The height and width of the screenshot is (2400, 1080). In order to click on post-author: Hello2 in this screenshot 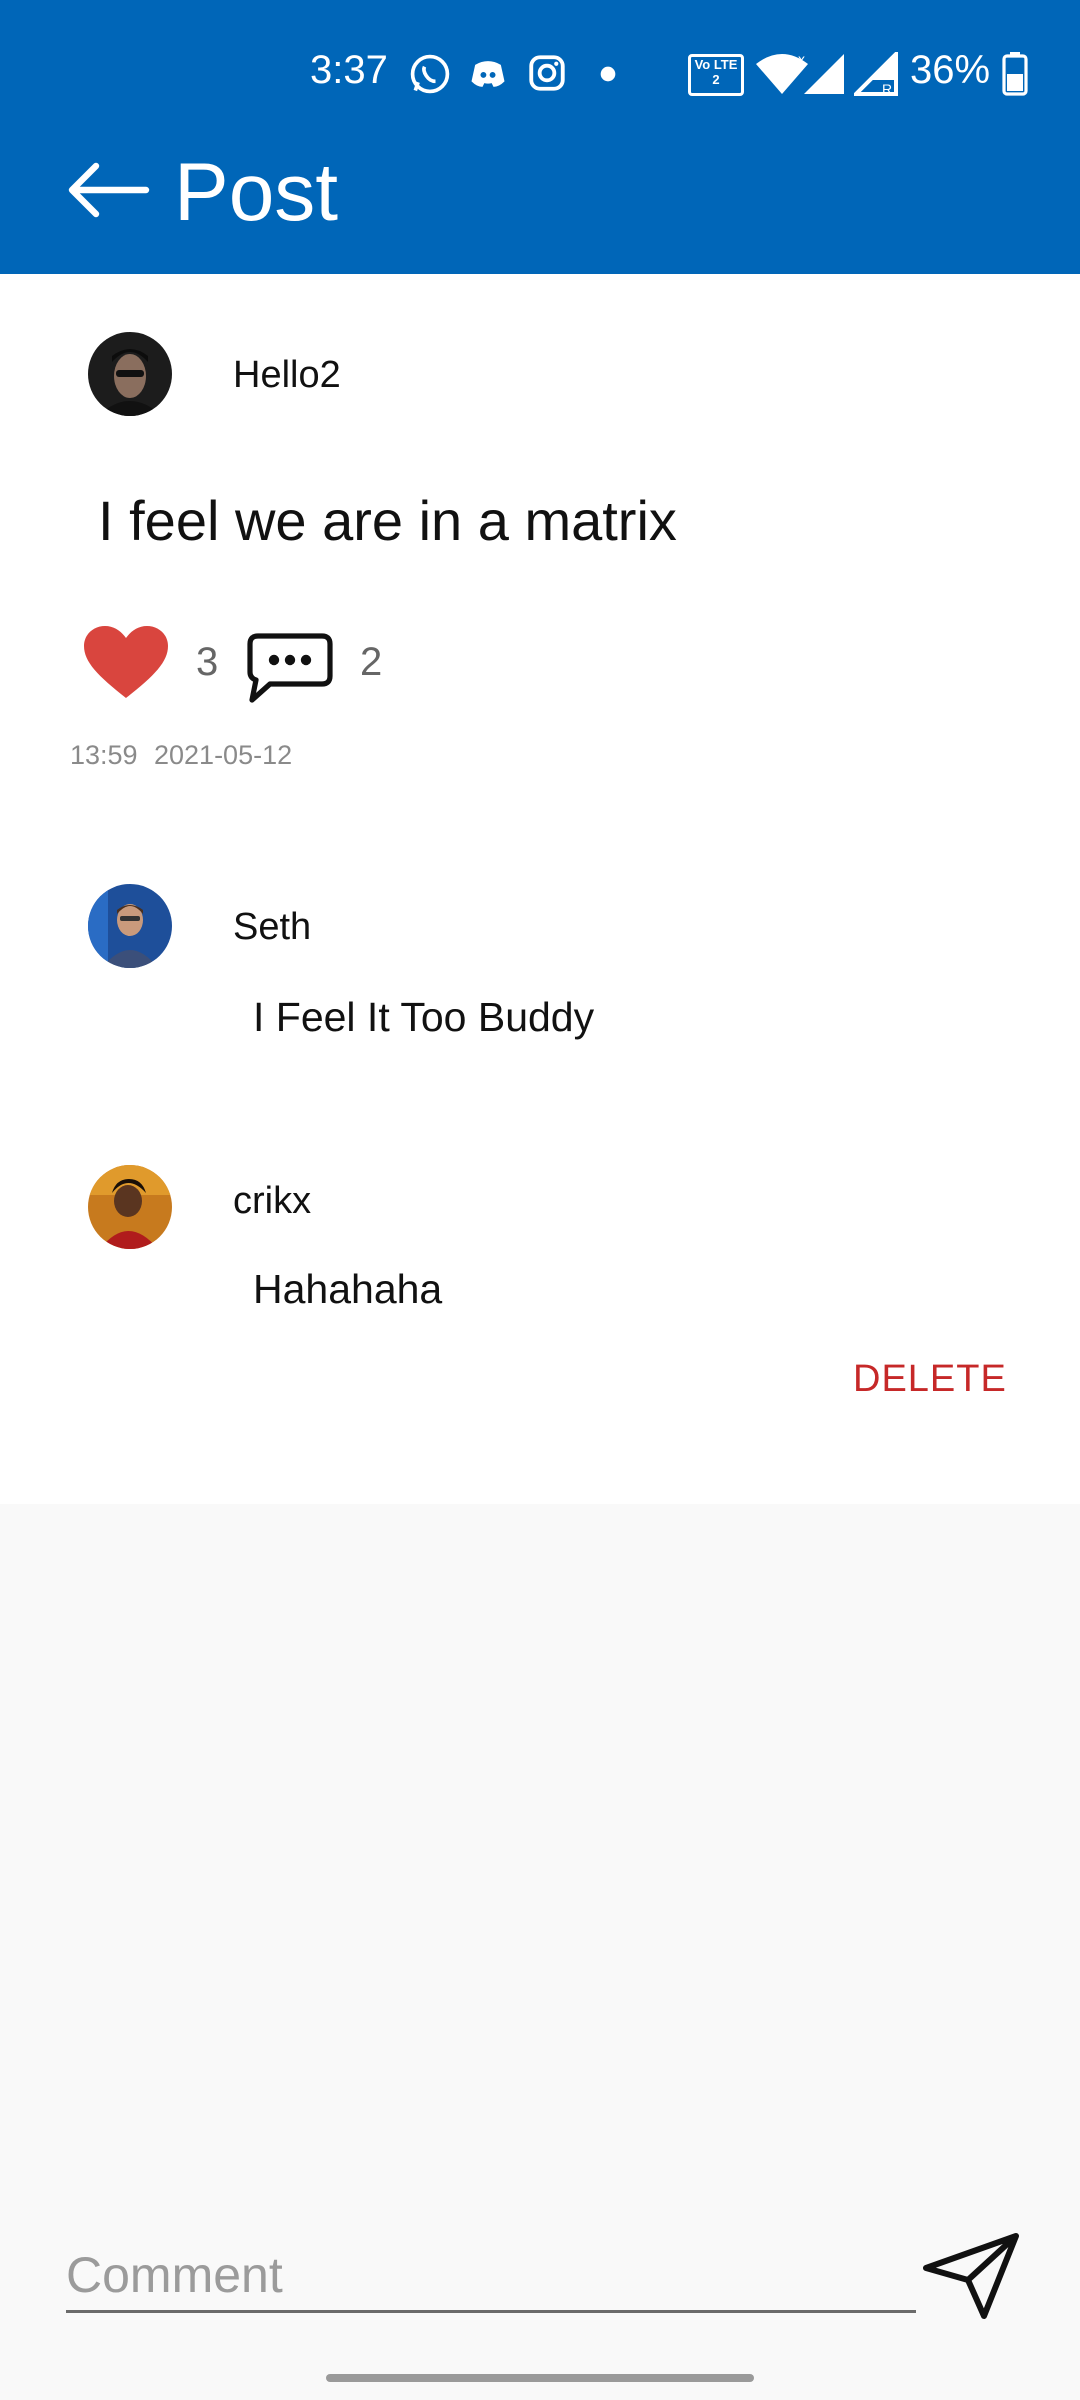, I will do `click(287, 375)`.